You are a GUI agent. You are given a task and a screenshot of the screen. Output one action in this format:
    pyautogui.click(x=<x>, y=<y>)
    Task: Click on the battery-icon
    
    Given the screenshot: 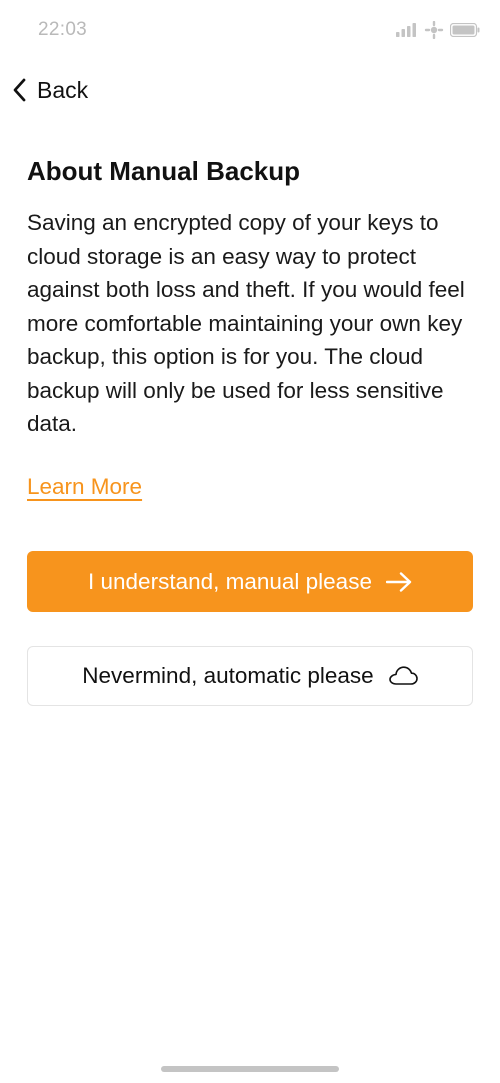 What is the action you would take?
    pyautogui.click(x=465, y=30)
    